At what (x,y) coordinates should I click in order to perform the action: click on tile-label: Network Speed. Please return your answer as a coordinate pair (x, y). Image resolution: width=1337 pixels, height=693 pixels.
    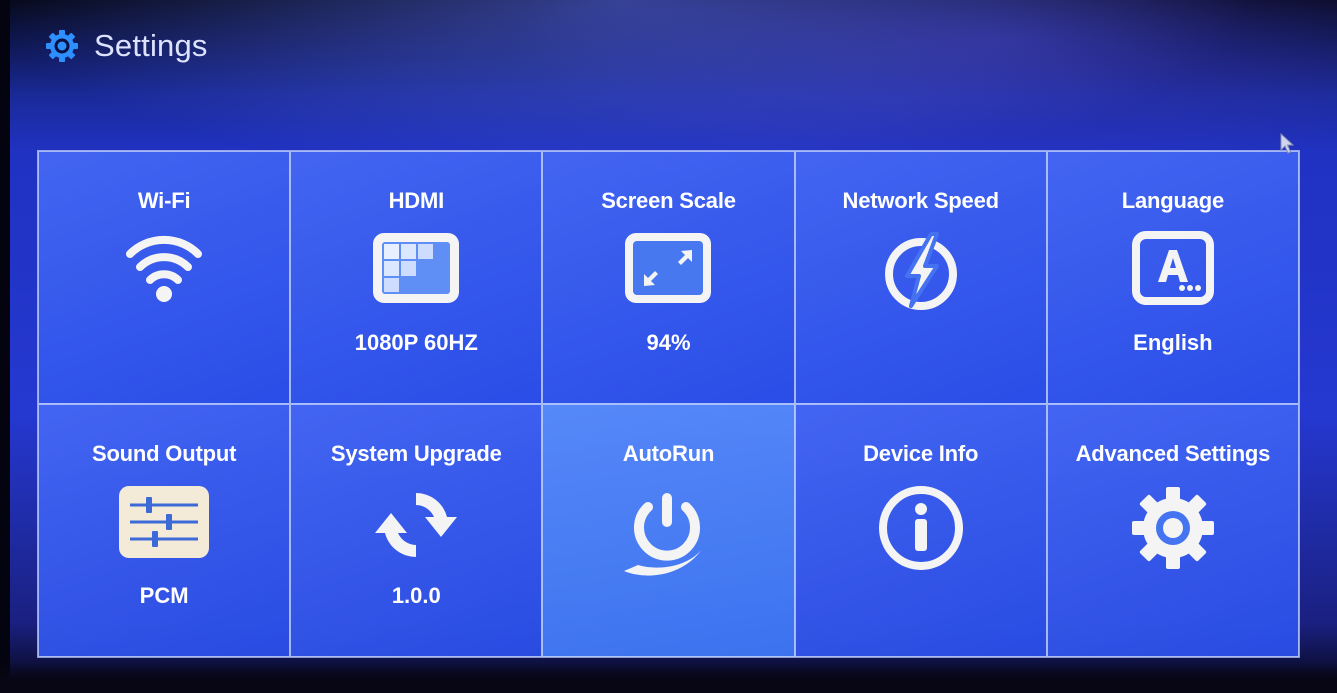
    Looking at the image, I should click on (921, 200).